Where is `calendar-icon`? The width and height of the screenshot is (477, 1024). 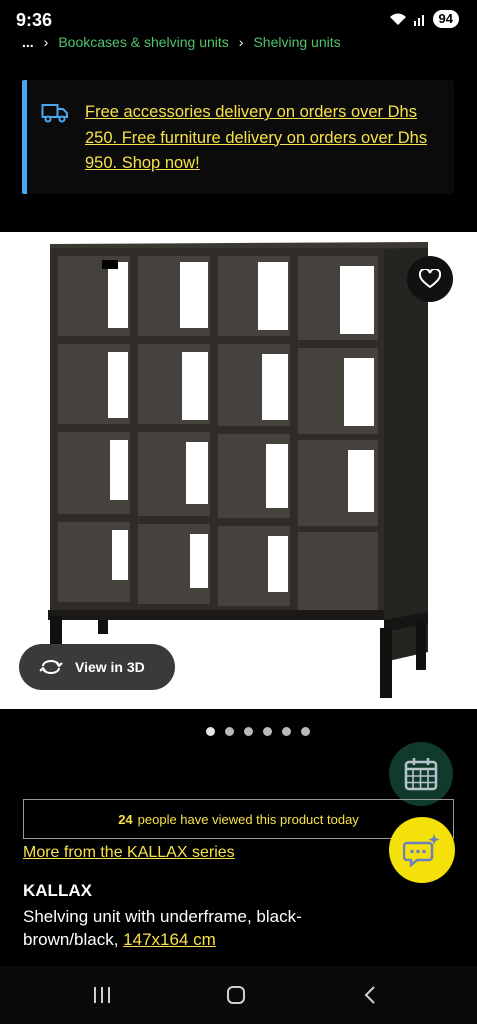 calendar-icon is located at coordinates (421, 774).